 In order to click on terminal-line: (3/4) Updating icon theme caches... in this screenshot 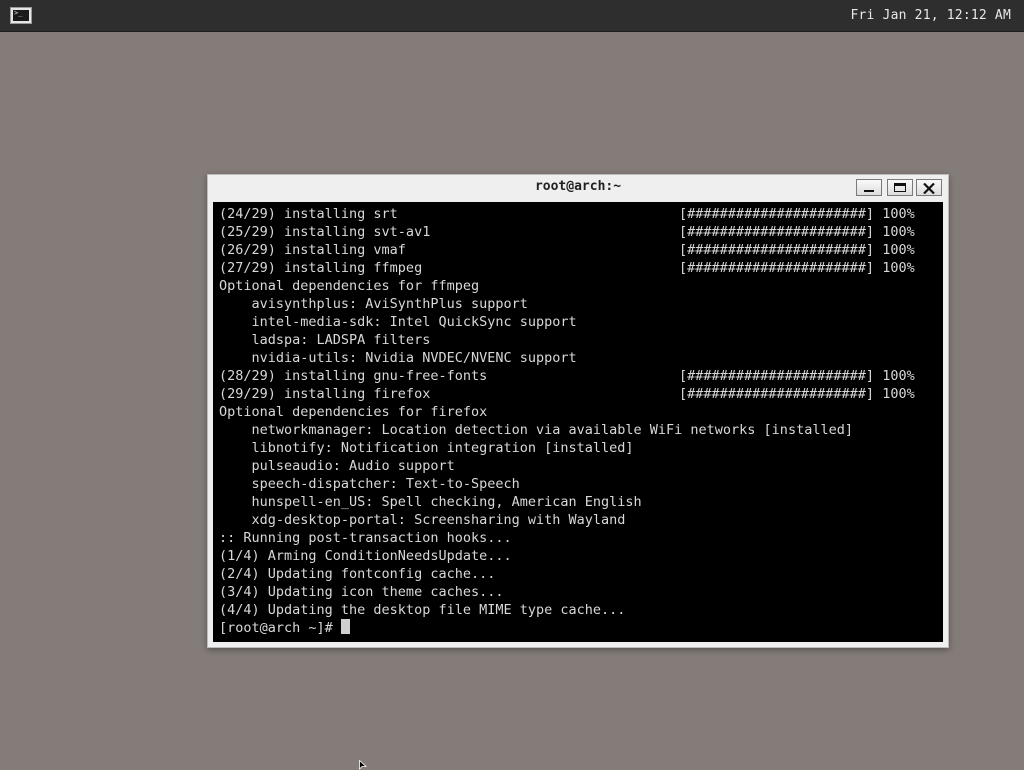, I will do `click(536, 592)`.